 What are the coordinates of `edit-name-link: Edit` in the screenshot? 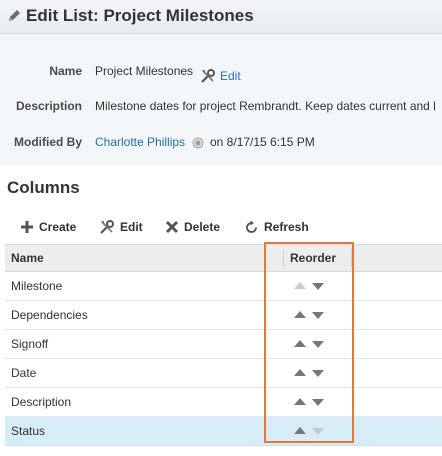 It's located at (230, 76).